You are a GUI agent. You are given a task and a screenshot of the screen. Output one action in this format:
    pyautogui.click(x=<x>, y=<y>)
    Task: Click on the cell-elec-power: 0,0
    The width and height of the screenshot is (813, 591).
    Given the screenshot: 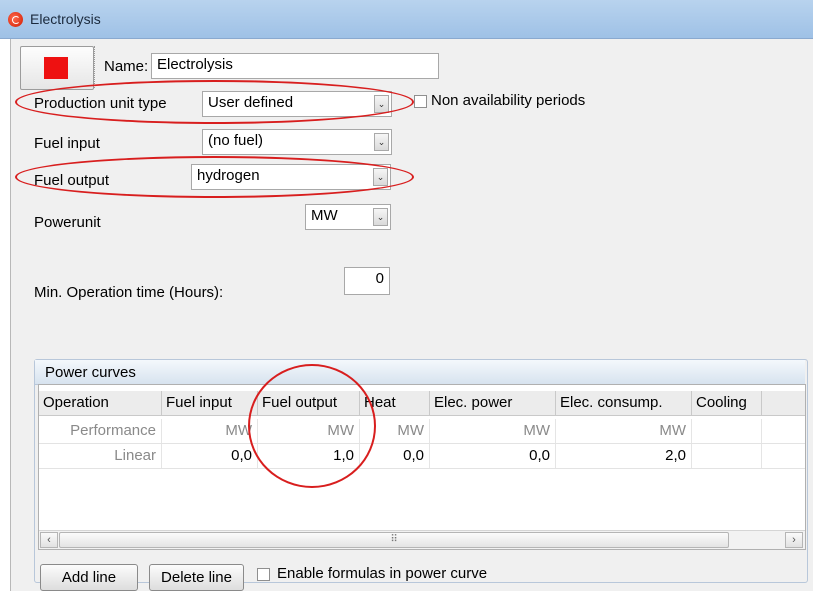 What is the action you would take?
    pyautogui.click(x=493, y=456)
    